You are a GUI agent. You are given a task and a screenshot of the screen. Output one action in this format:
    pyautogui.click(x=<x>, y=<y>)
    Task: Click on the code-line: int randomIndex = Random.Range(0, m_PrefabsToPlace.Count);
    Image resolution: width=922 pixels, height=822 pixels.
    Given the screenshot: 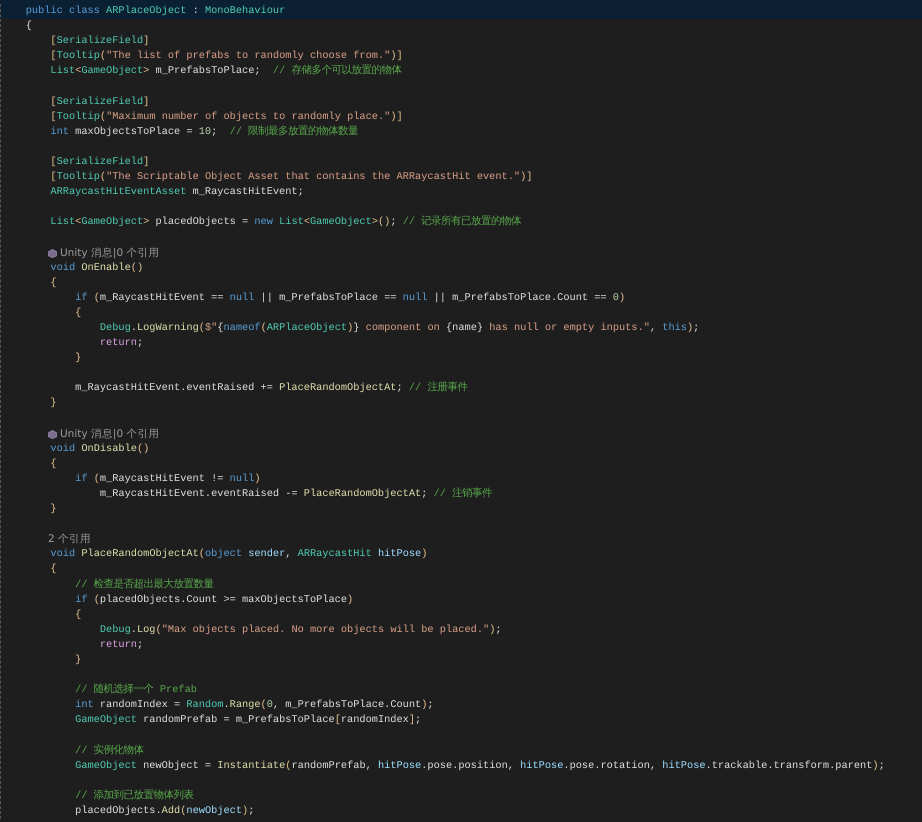 What is the action you would take?
    pyautogui.click(x=254, y=705)
    